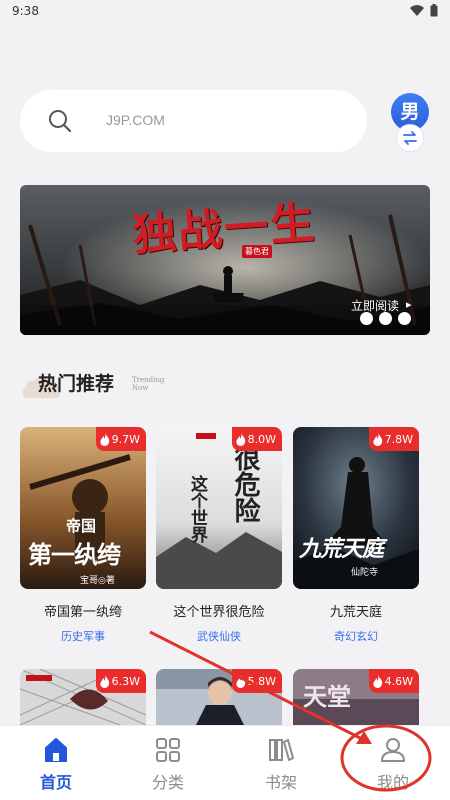 This screenshot has height=800, width=450. I want to click on nav-label: 书架, so click(280, 782).